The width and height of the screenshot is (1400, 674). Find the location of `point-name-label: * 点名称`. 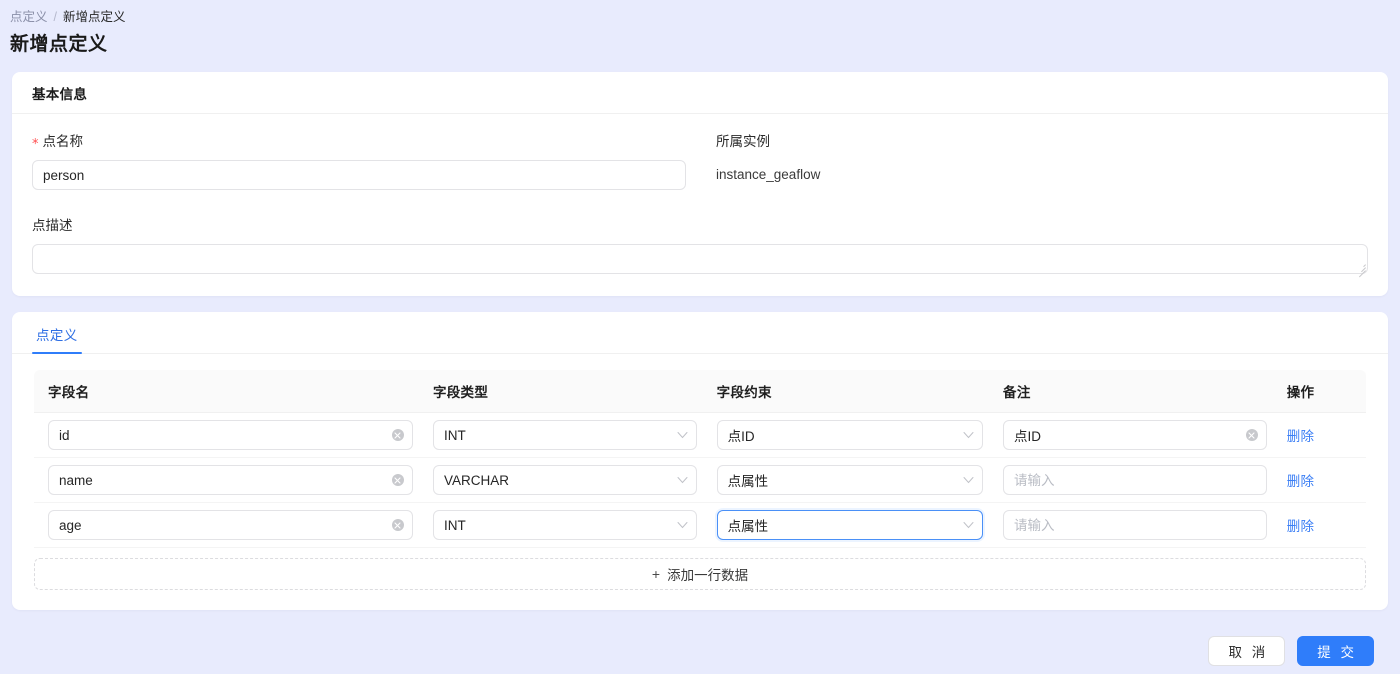

point-name-label: * 点名称 is located at coordinates (359, 142).